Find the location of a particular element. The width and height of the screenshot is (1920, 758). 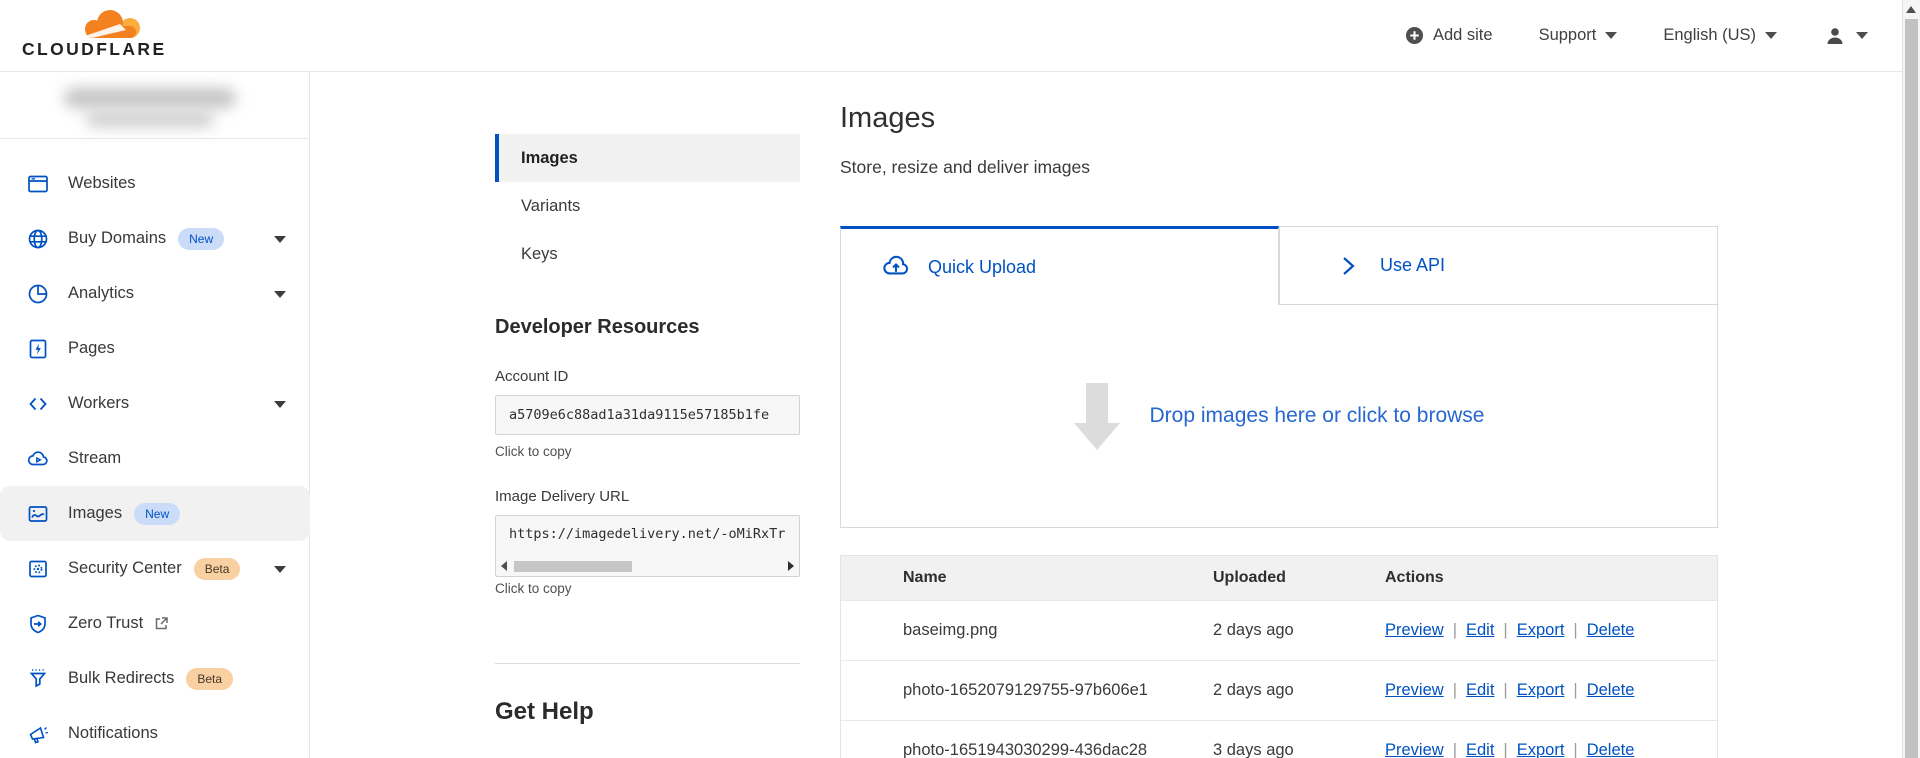

horizontal-scrollbar is located at coordinates (647, 566).